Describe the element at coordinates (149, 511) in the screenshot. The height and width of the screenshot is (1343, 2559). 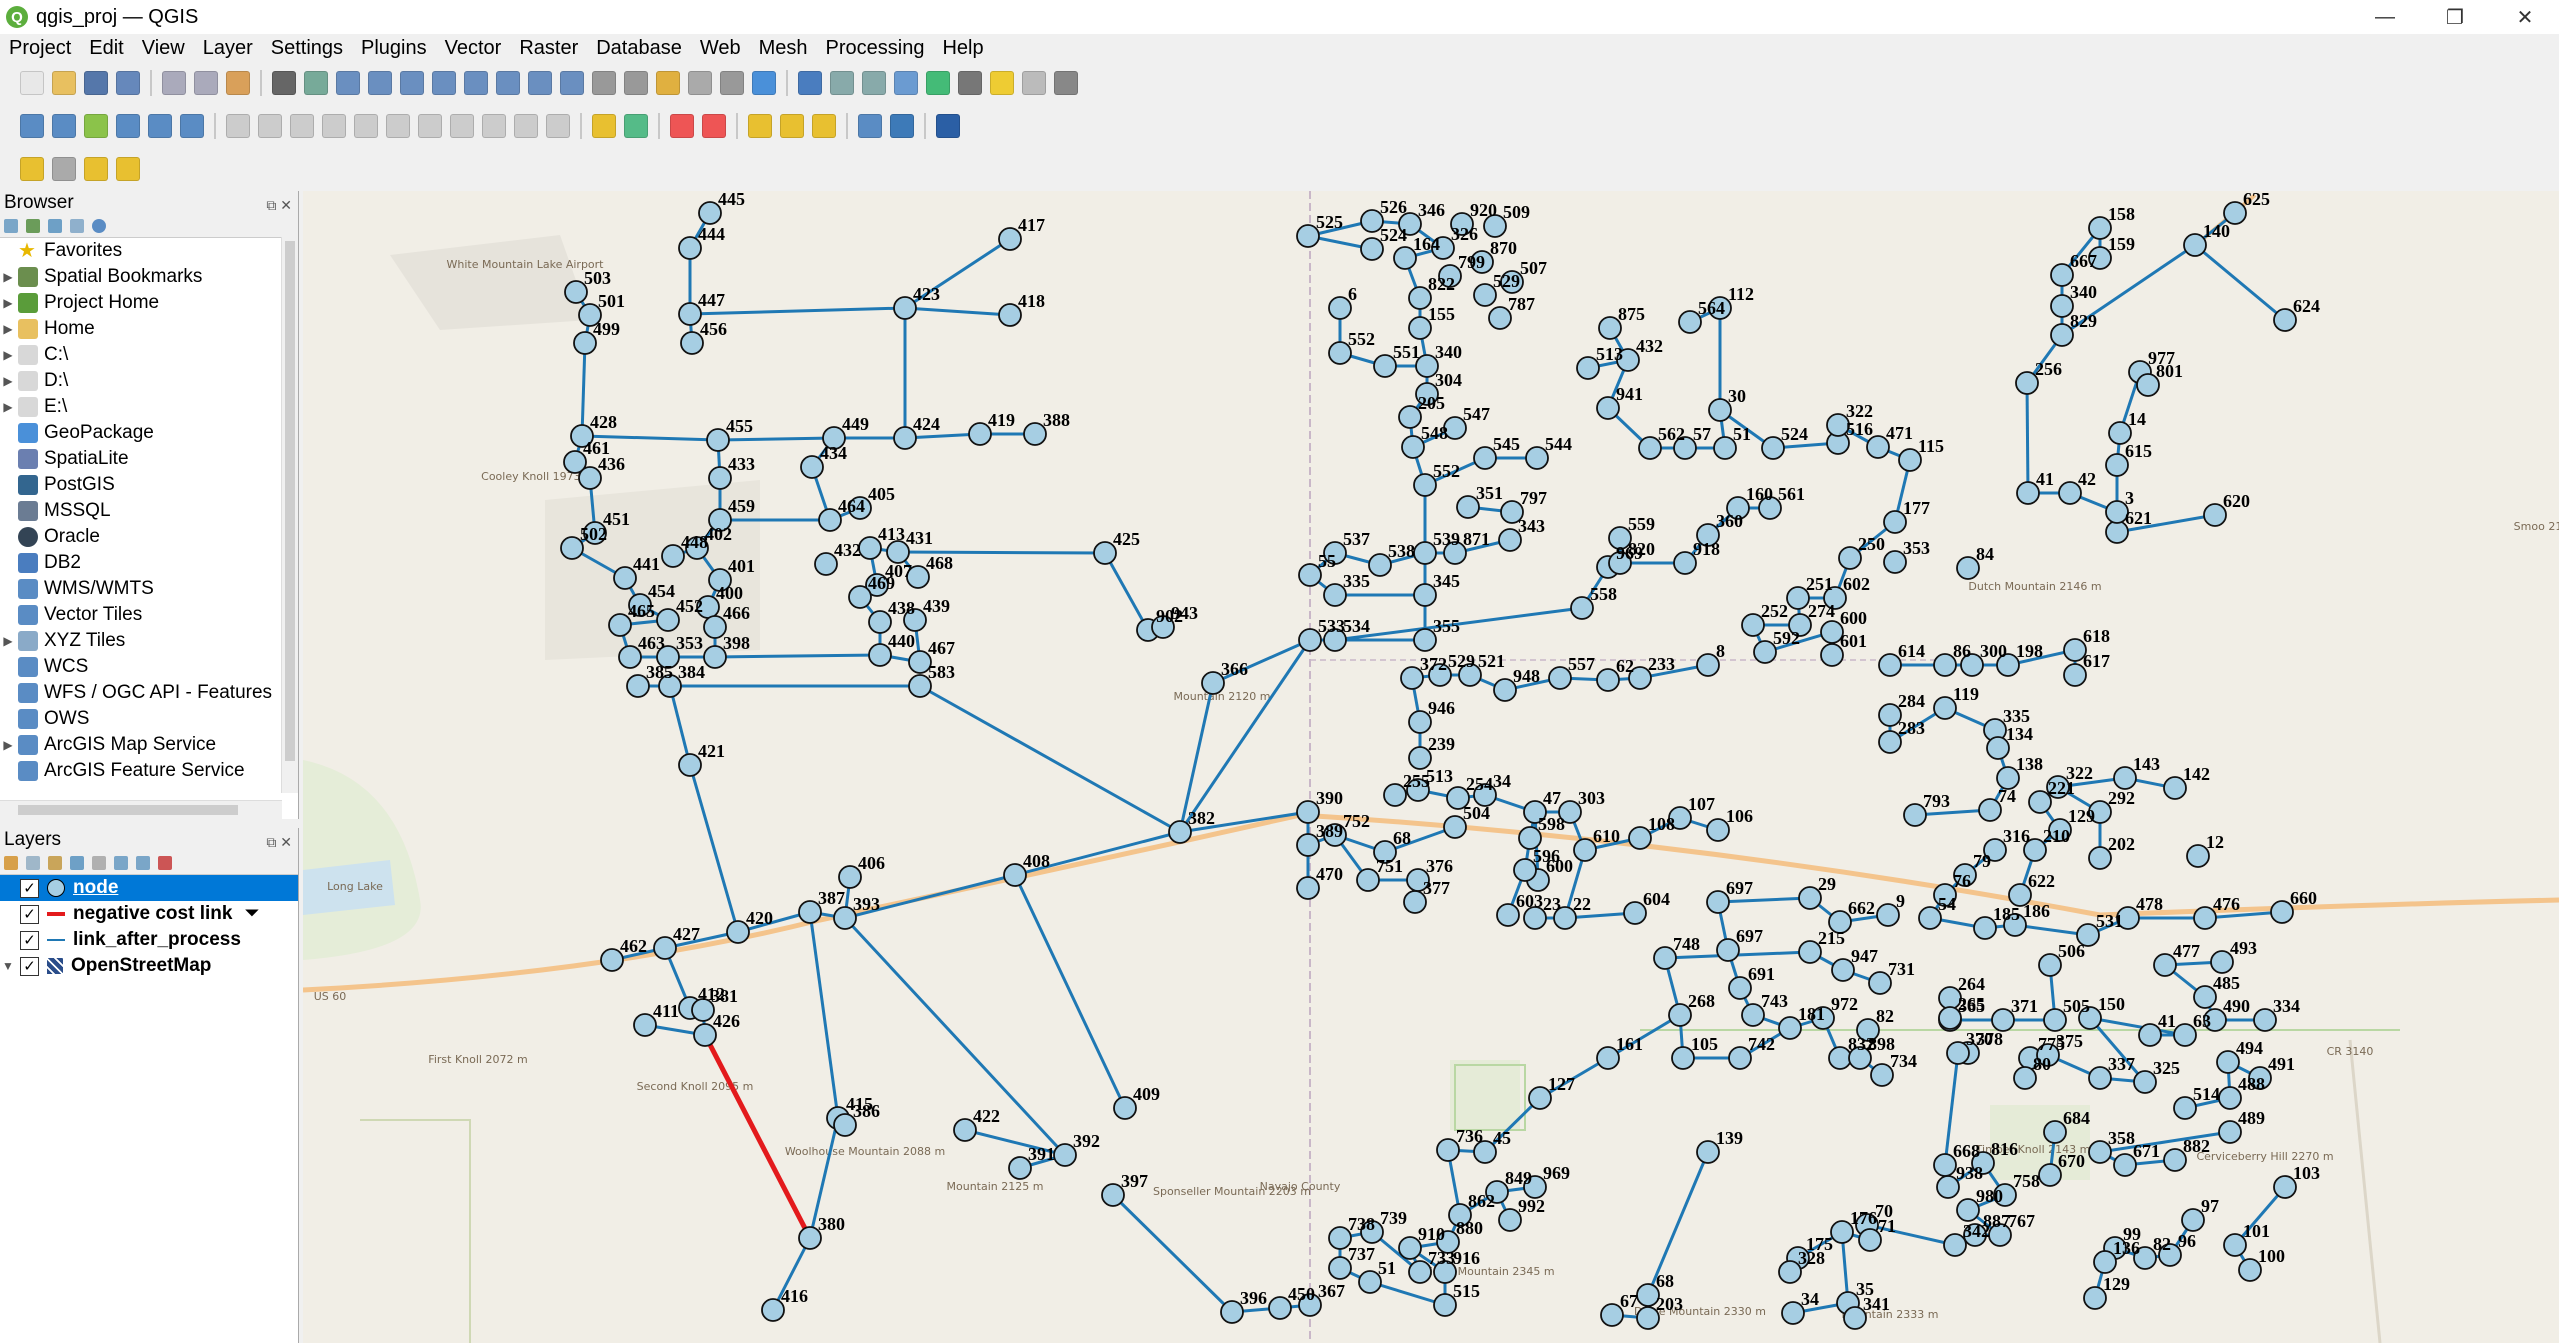
I see `browser-item-mssql: MSSQL` at that location.